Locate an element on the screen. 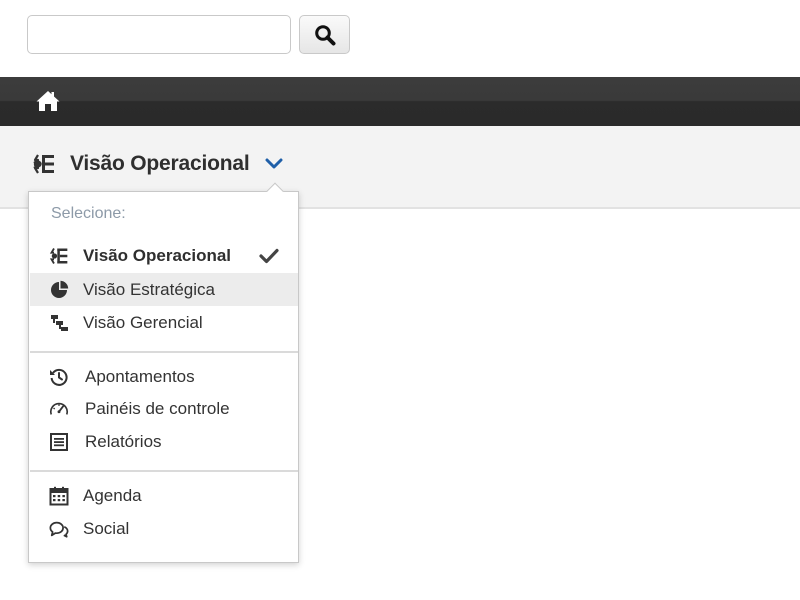  dropdown-header: Selecione: is located at coordinates (88, 213).